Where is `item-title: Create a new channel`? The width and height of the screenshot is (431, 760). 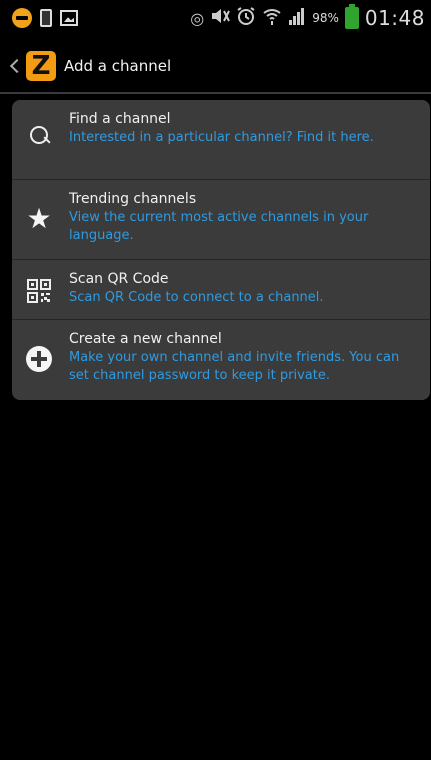
item-title: Create a new channel is located at coordinates (145, 339).